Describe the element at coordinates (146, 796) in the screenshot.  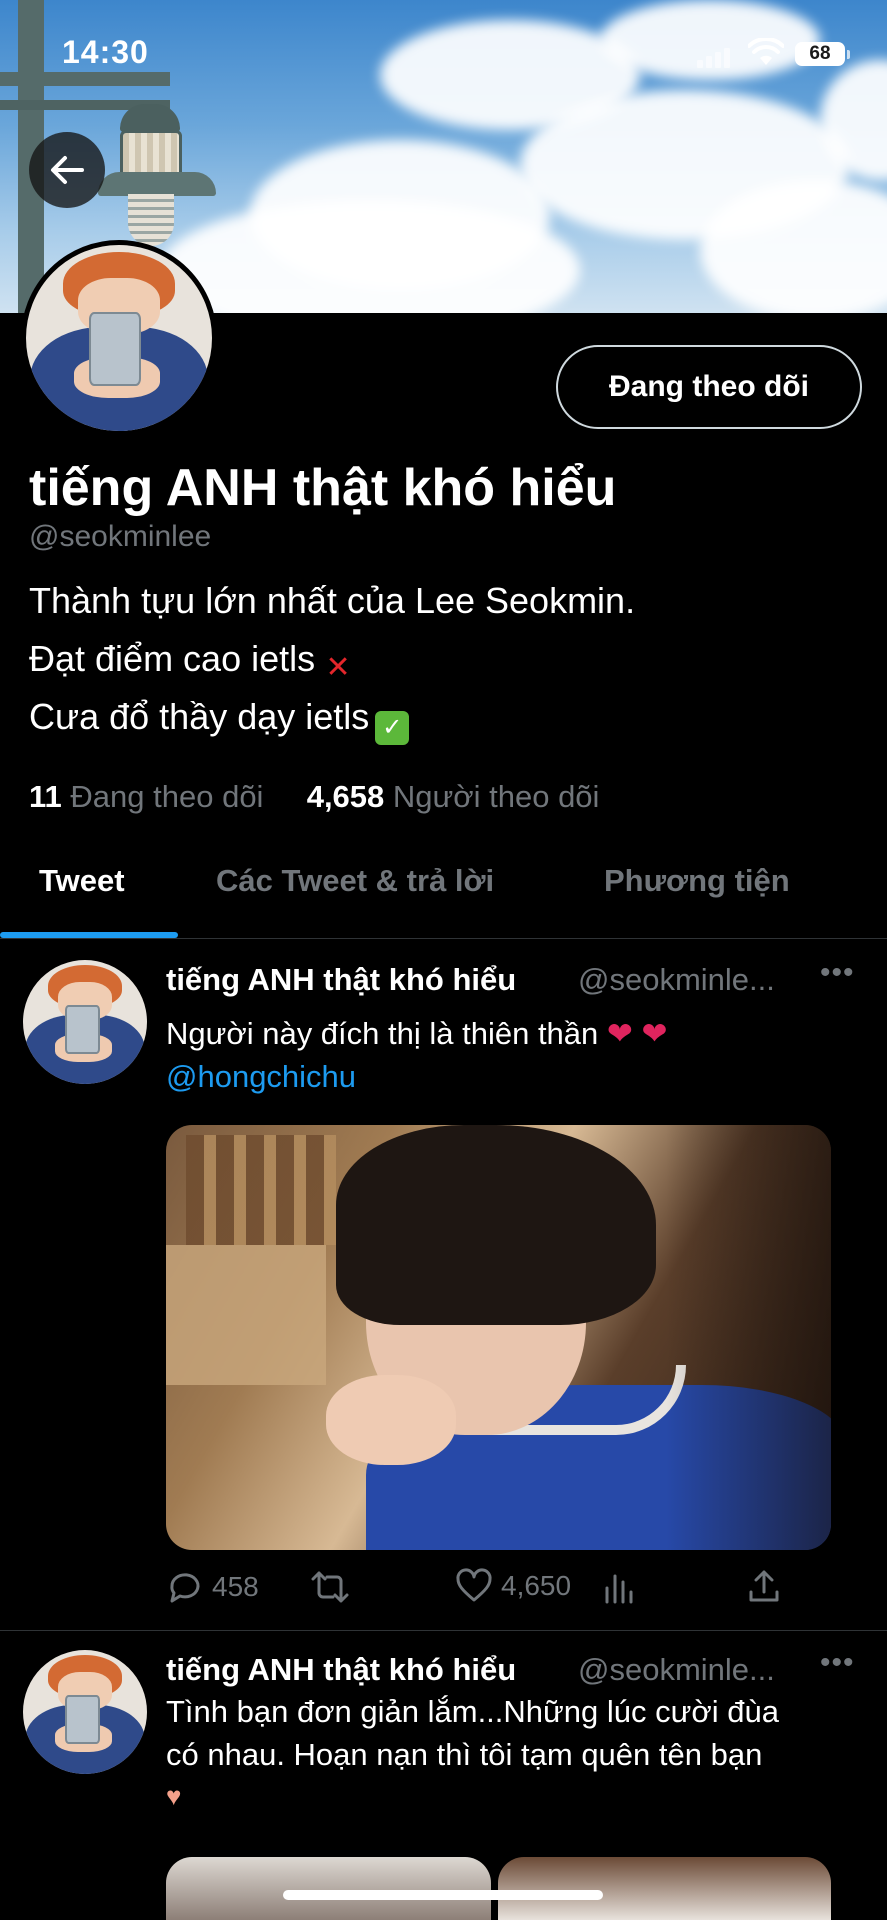
I see `following-link: 11 Đang theo dõi` at that location.